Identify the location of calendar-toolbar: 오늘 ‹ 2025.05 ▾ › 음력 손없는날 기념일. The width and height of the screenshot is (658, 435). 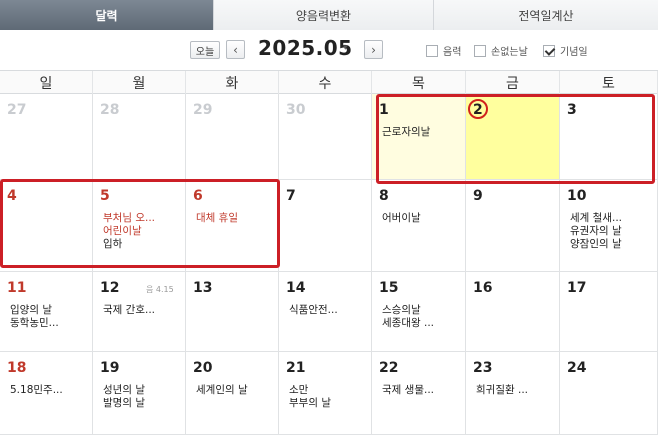
(329, 50).